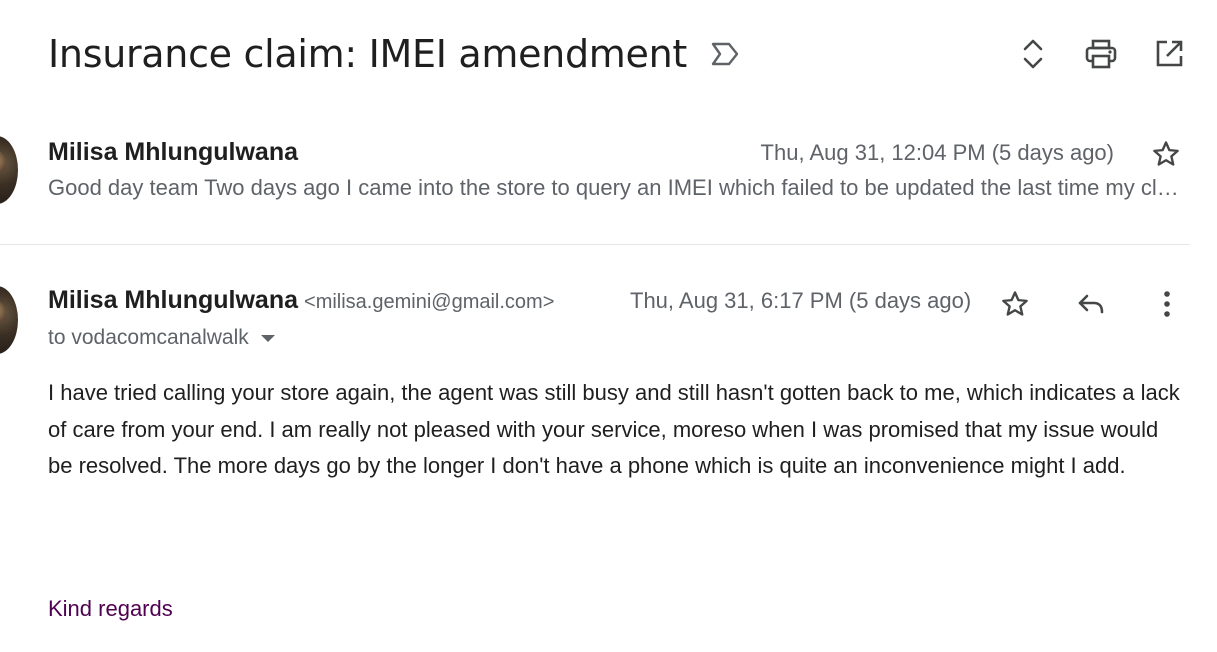  I want to click on sender-email: <milisa.gemini@gmail.com>, so click(429, 302).